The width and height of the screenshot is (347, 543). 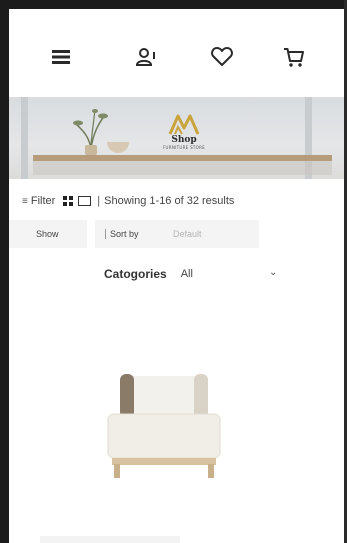 What do you see at coordinates (25, 201) in the screenshot?
I see `filter-icon: ≡` at bounding box center [25, 201].